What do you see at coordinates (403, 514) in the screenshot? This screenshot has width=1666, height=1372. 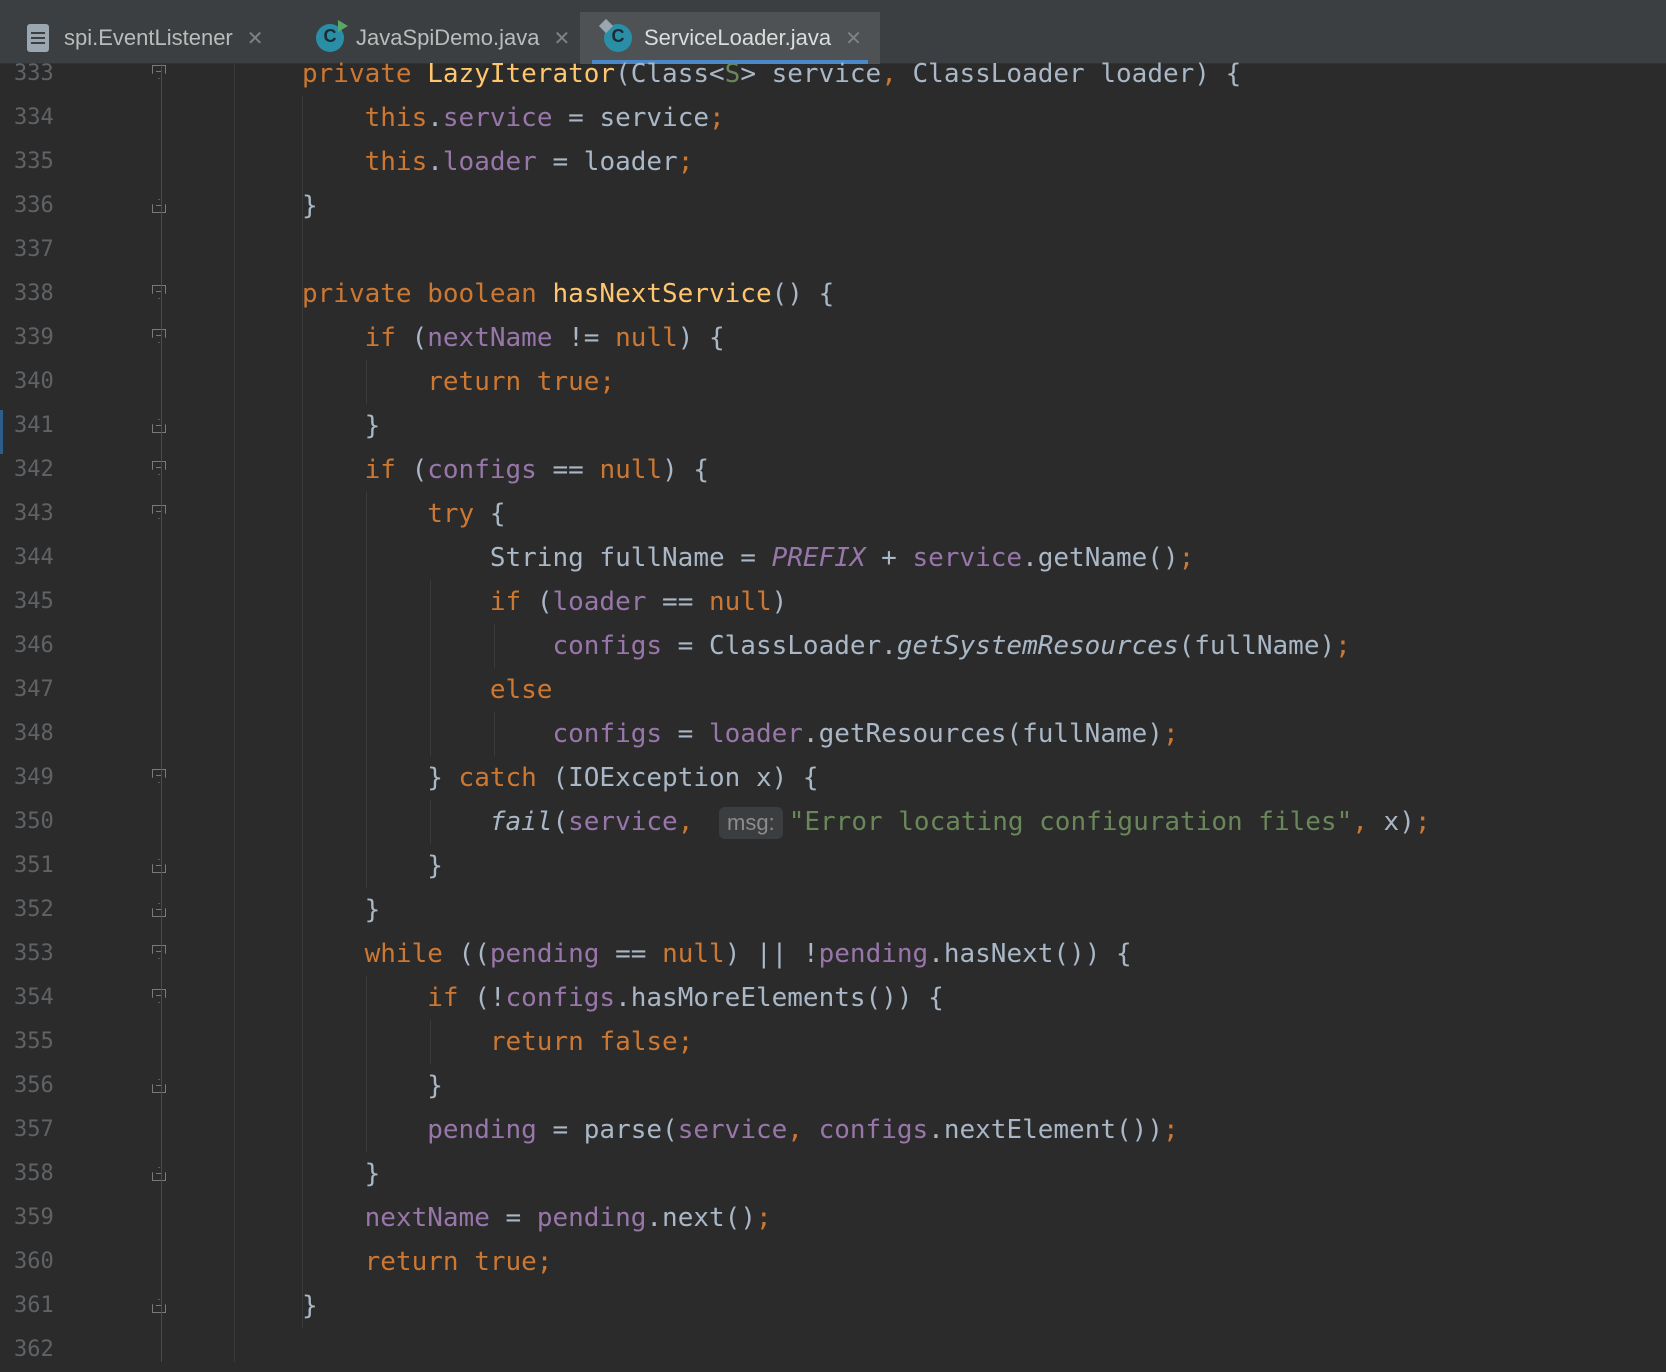 I see `code-text: try {` at bounding box center [403, 514].